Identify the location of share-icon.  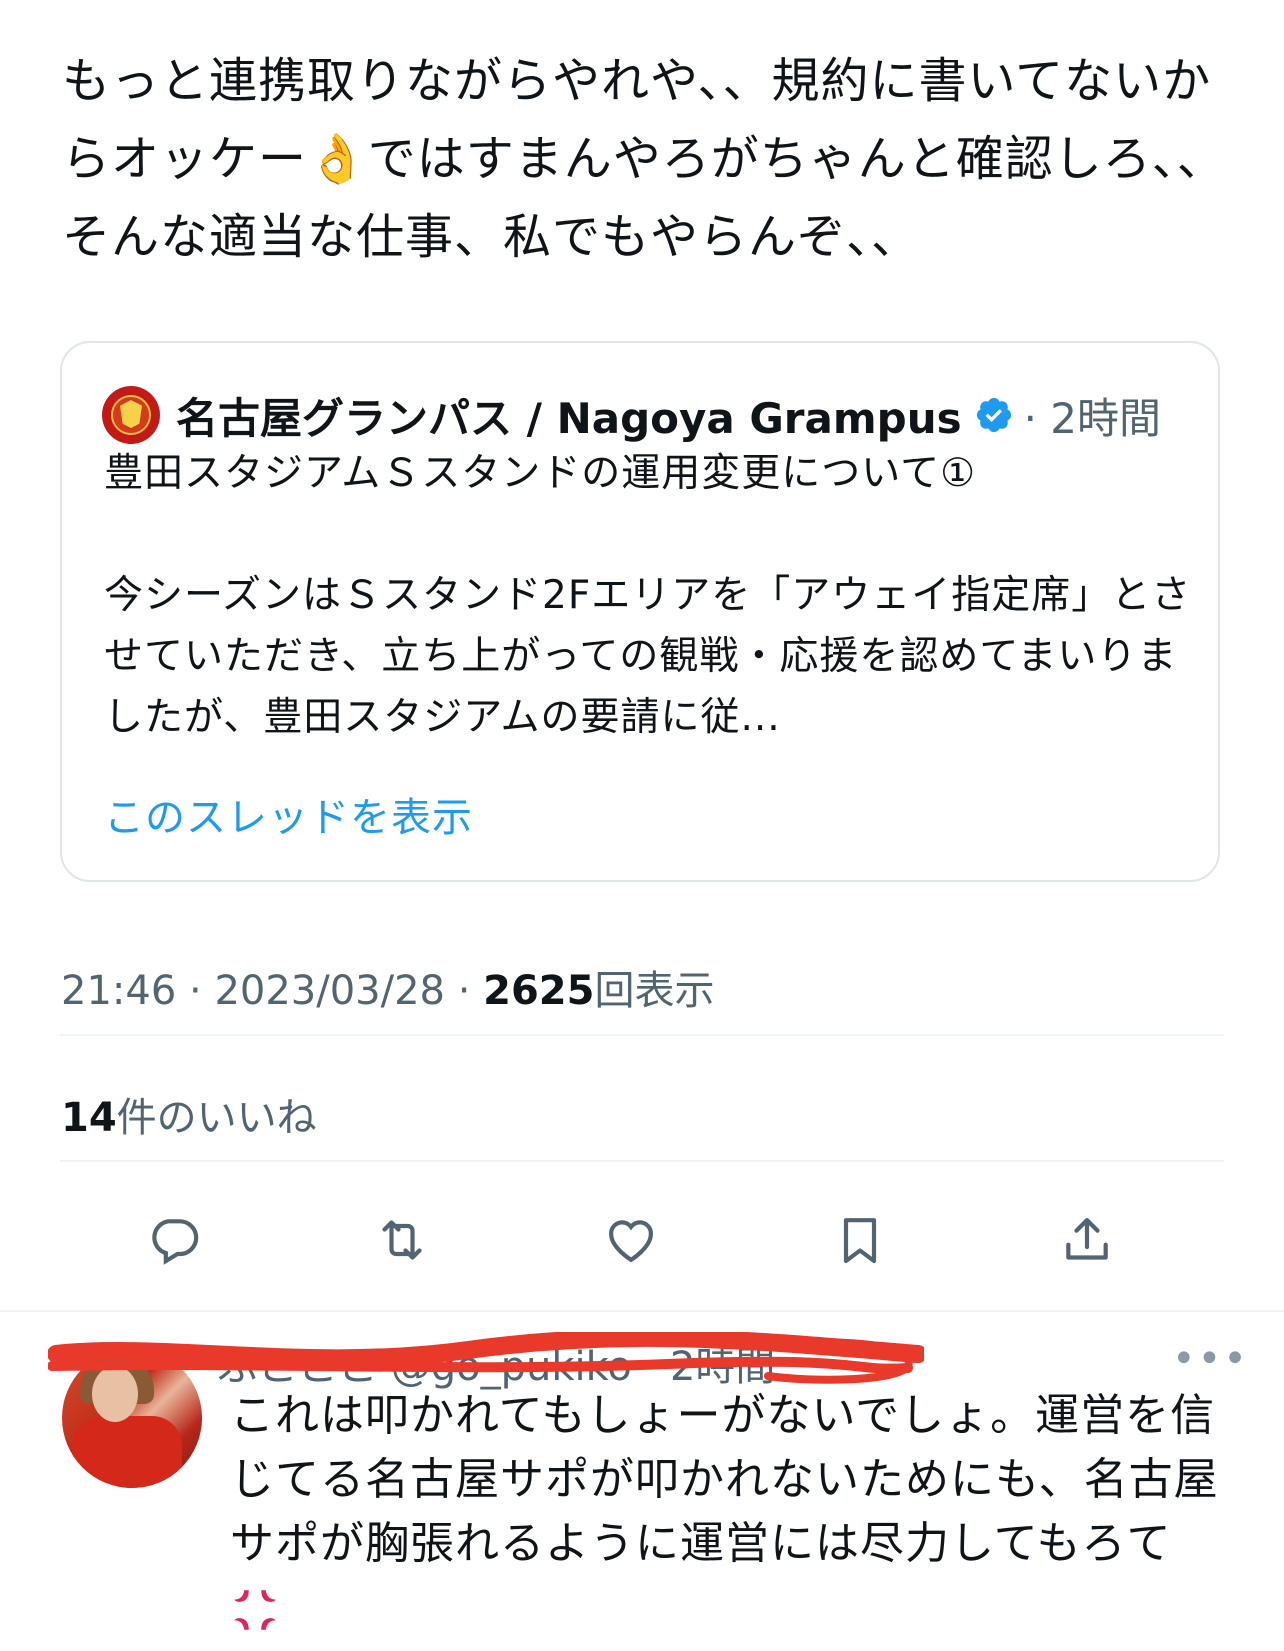
(1087, 1239).